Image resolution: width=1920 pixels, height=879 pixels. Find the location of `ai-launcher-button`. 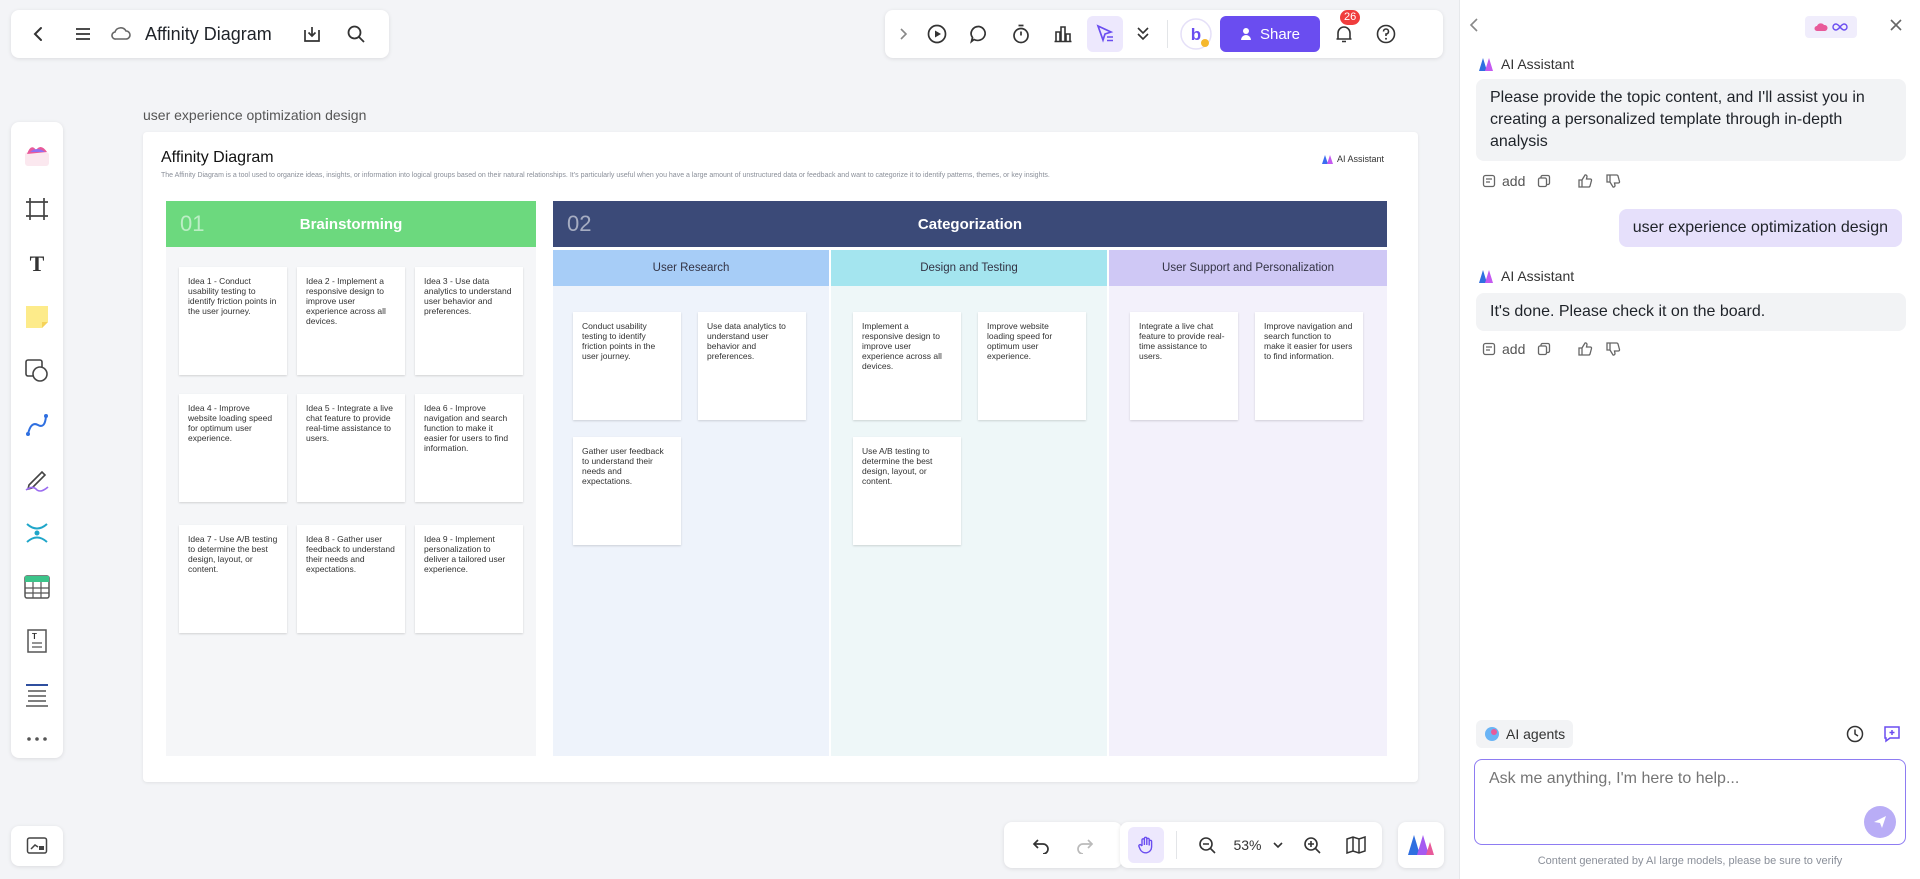

ai-launcher-button is located at coordinates (1421, 845).